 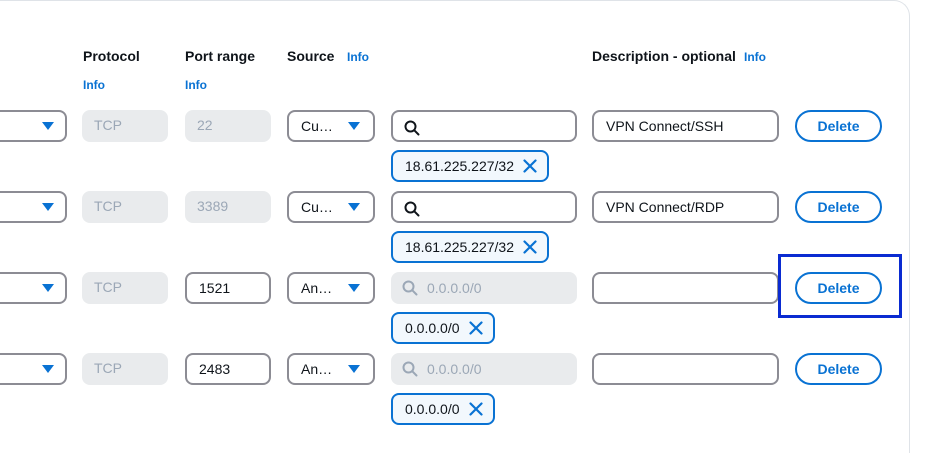 I want to click on source-info-link: Info, so click(x=358, y=57).